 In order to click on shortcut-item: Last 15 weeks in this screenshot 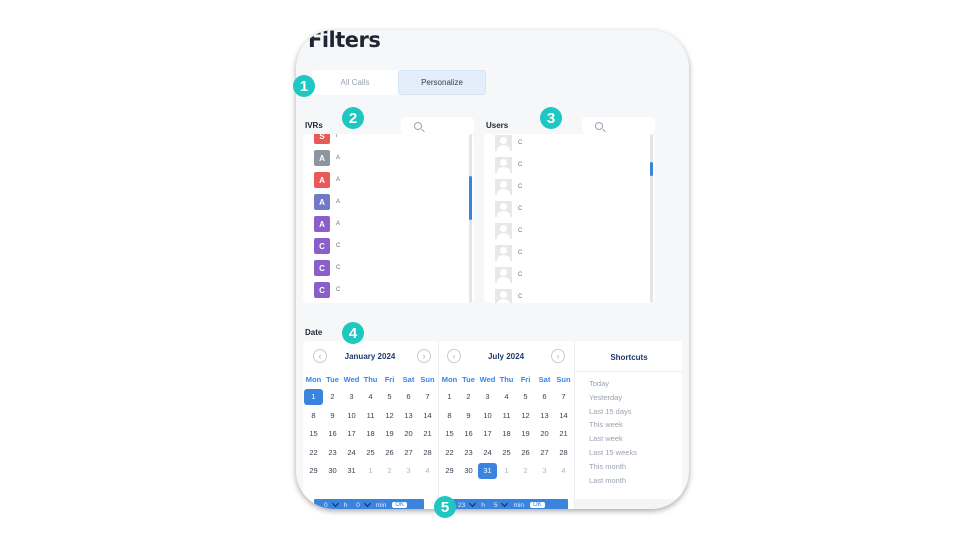, I will do `click(613, 452)`.